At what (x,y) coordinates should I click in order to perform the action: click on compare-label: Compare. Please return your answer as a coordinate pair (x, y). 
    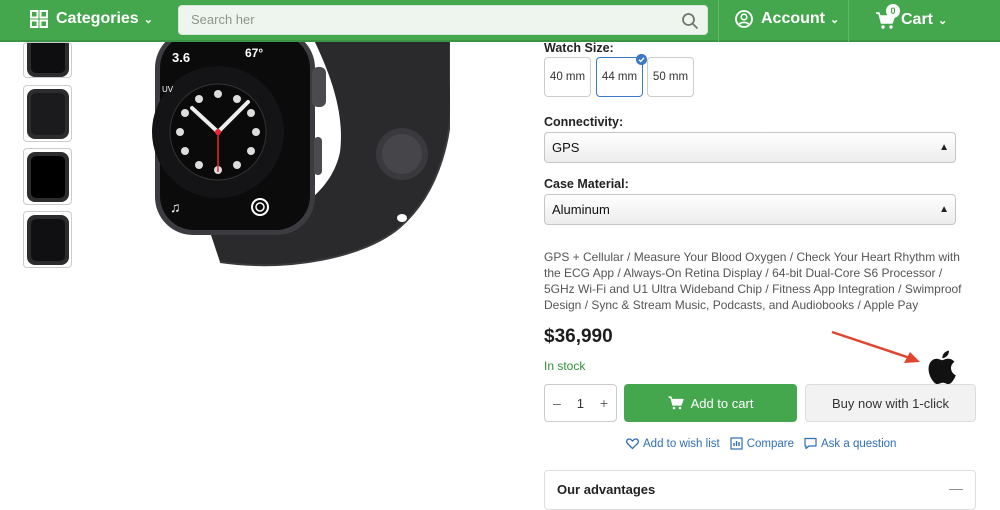
    Looking at the image, I should click on (770, 443).